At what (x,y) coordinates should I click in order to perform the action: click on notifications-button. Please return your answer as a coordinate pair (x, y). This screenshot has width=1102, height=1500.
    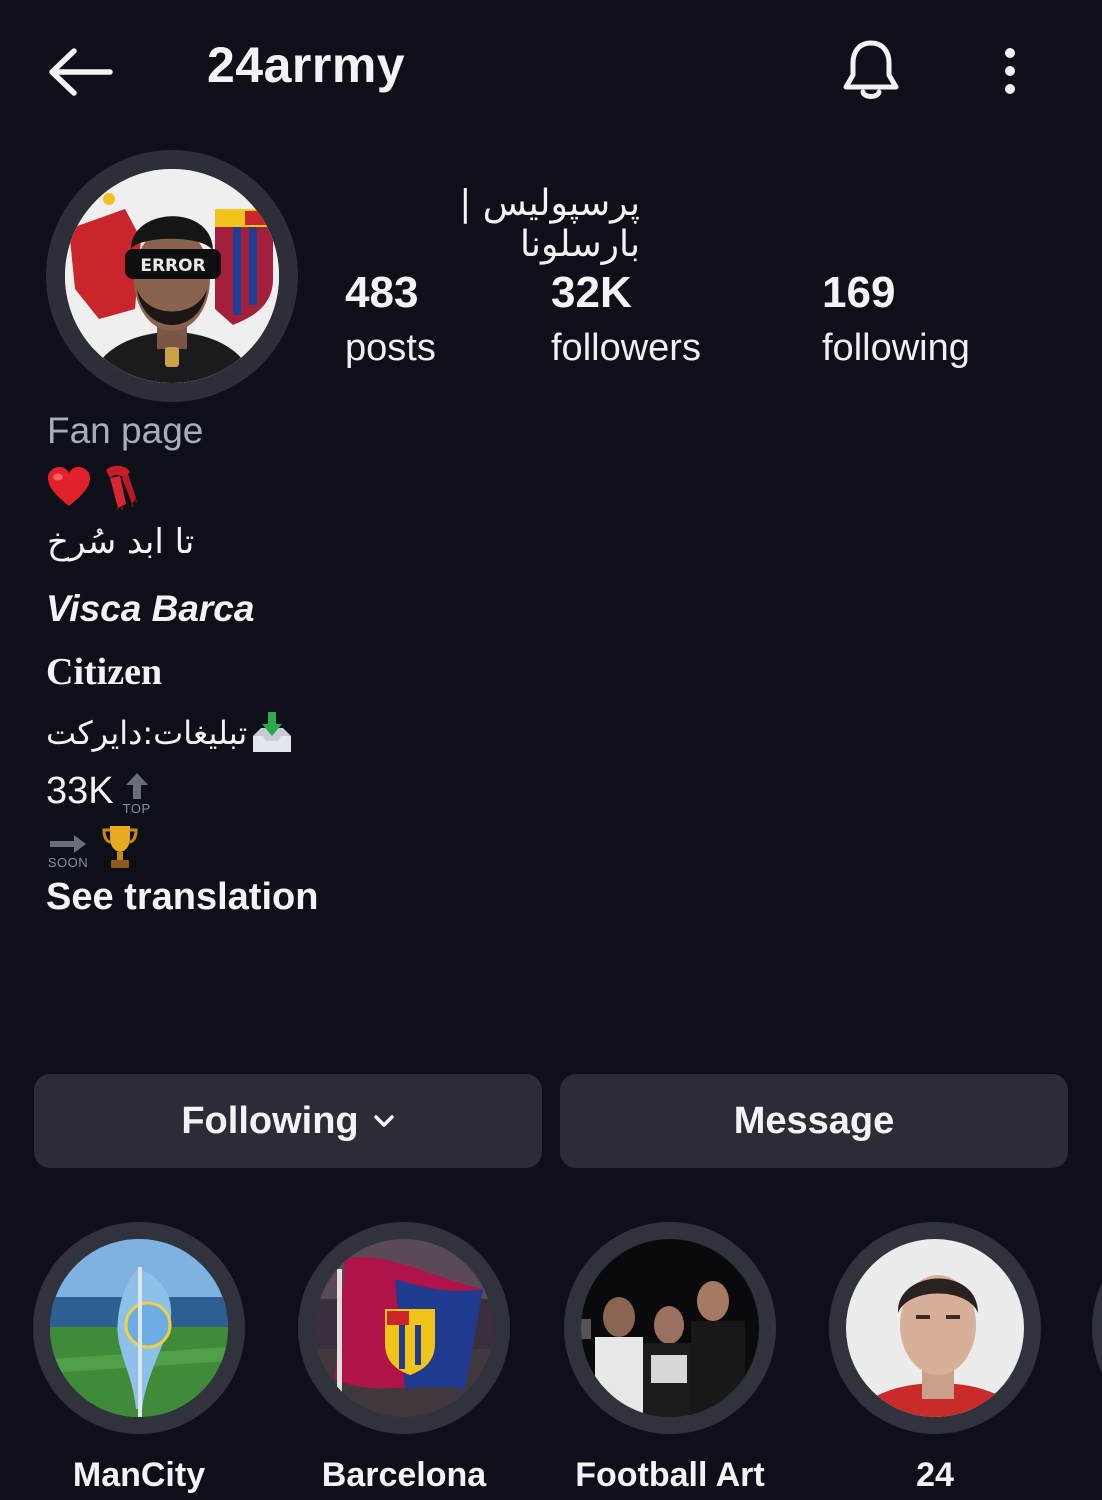
    Looking at the image, I should click on (871, 70).